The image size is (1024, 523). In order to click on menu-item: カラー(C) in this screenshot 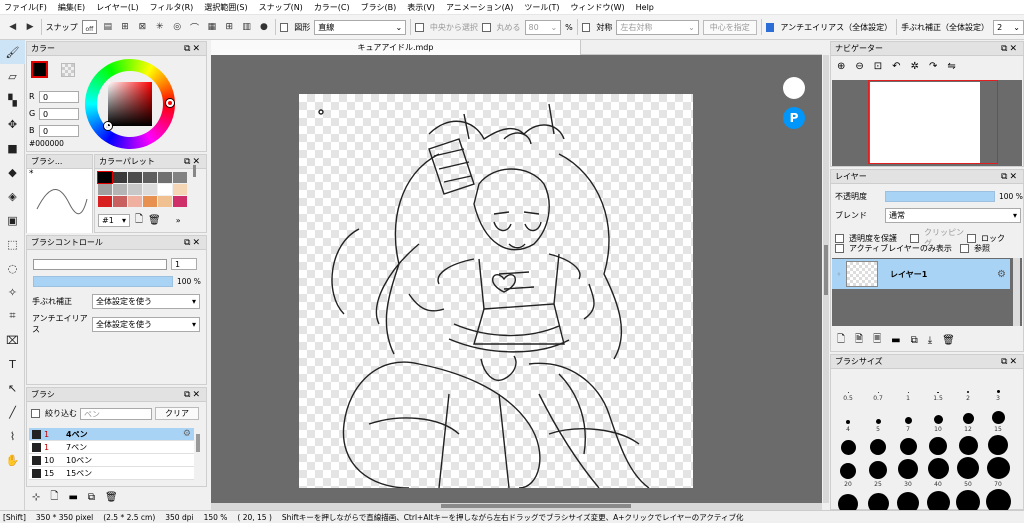, I will do `click(332, 7)`.